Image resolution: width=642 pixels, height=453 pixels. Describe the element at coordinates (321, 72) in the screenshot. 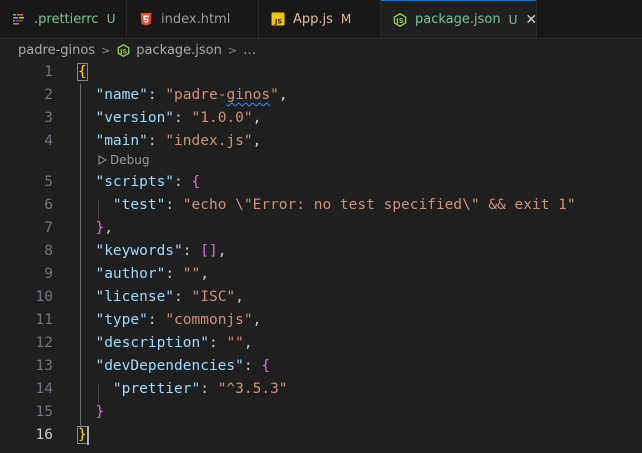

I see `code-line: 1 {` at that location.